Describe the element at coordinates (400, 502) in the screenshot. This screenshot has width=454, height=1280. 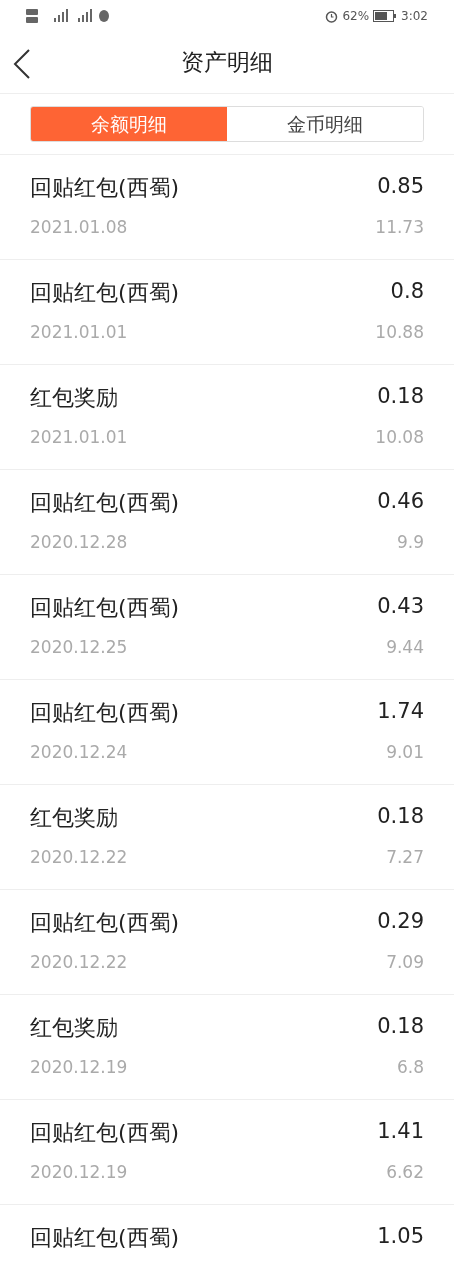
I see `record-amount: 0.46` at that location.